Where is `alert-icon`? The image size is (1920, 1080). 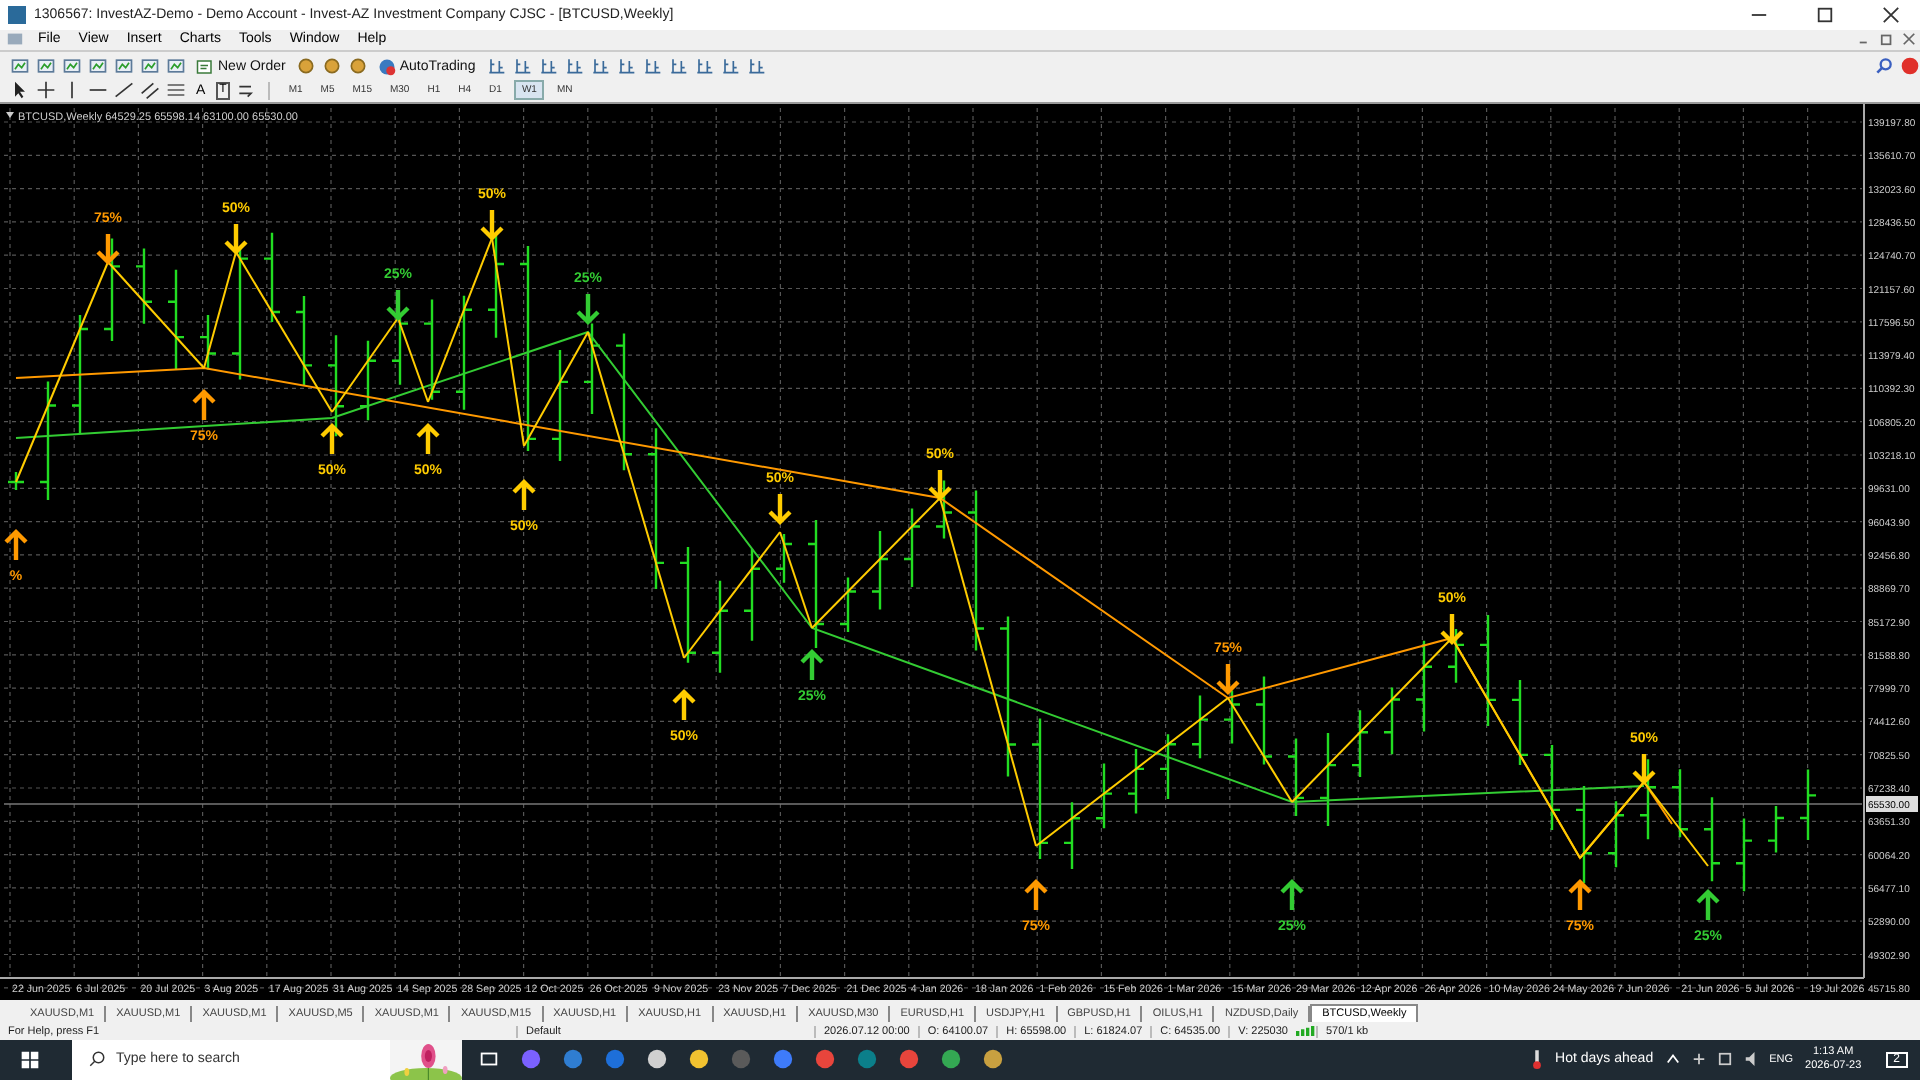
alert-icon is located at coordinates (1910, 66).